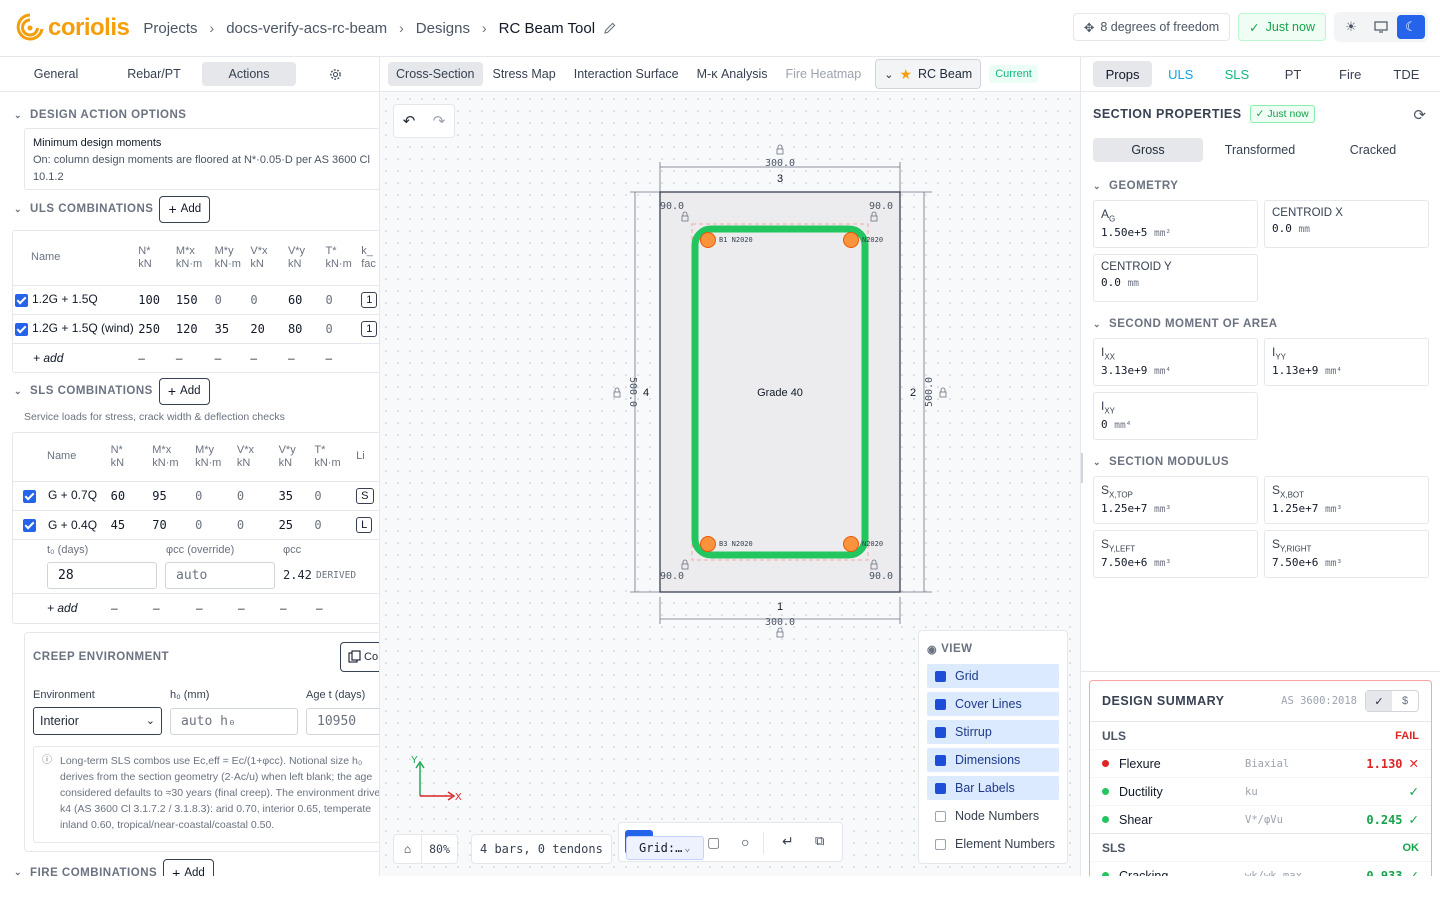  I want to click on geometry-header: ⌄ GEOMETRY, so click(1135, 186).